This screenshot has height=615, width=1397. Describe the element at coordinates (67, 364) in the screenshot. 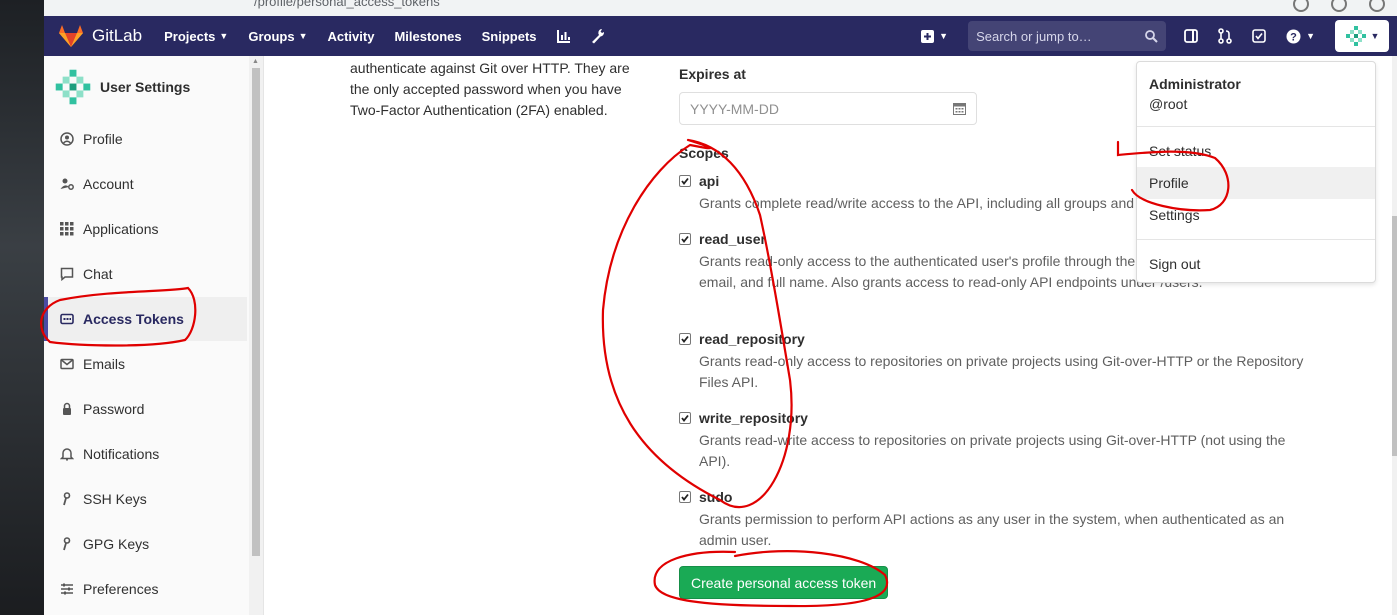

I see `envelope-icon` at that location.